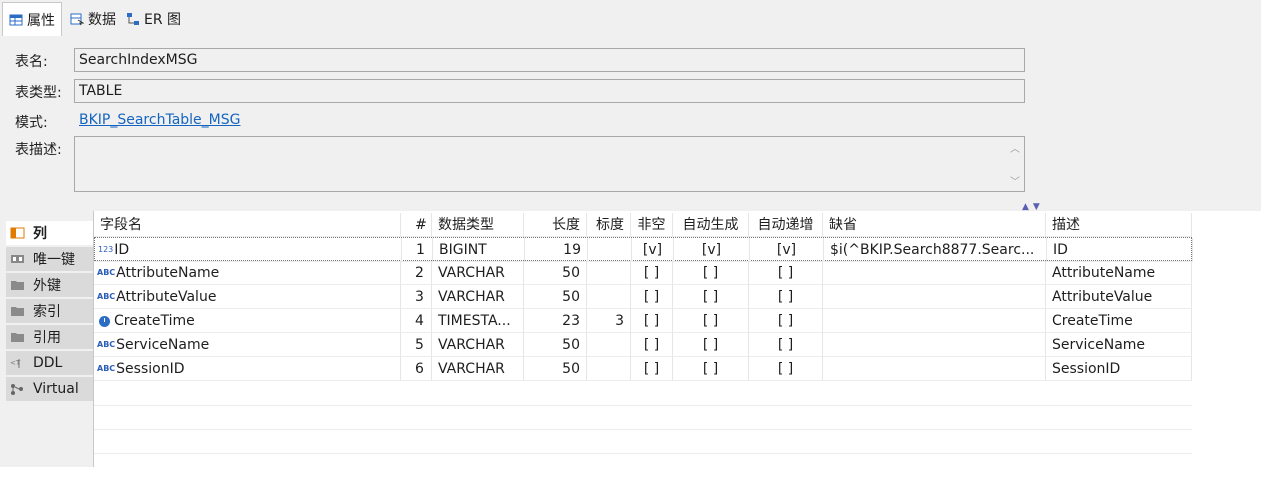 The height and width of the screenshot is (477, 1261). Describe the element at coordinates (416, 225) in the screenshot. I see `header-ordinal: #` at that location.